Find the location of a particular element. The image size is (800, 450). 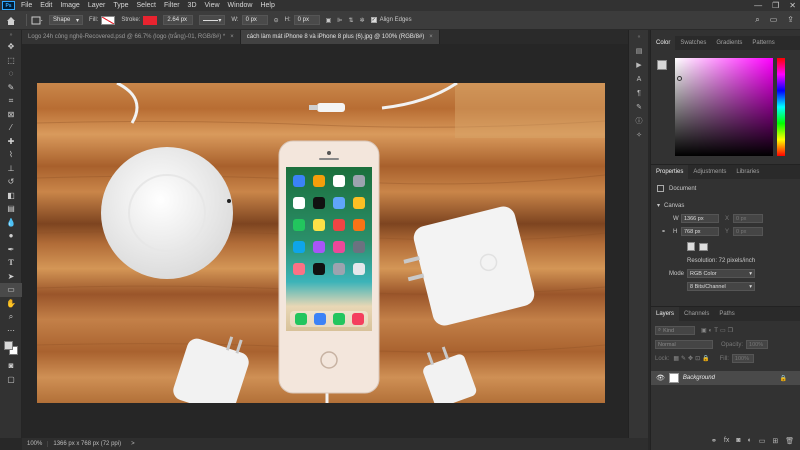

foreground-color-chip is located at coordinates (662, 65).